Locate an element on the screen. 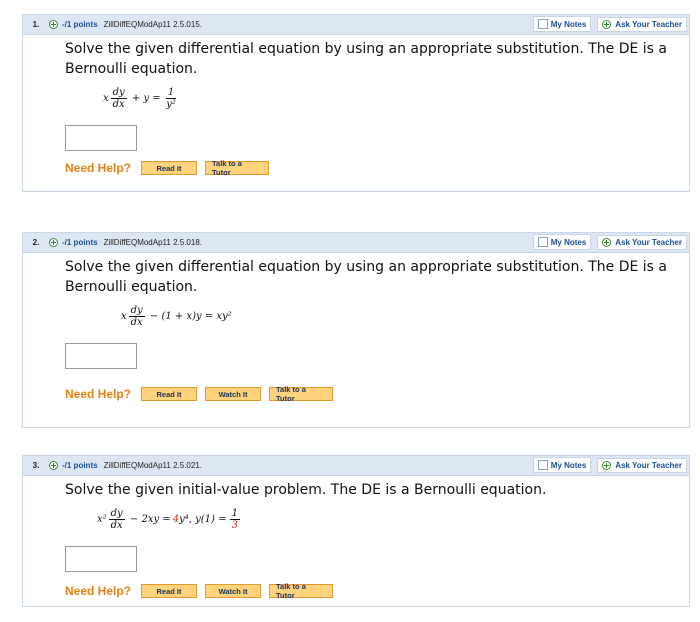 The image size is (700, 622). equation: x dy dx − (1 + x)y = xy² is located at coordinates (404, 320).